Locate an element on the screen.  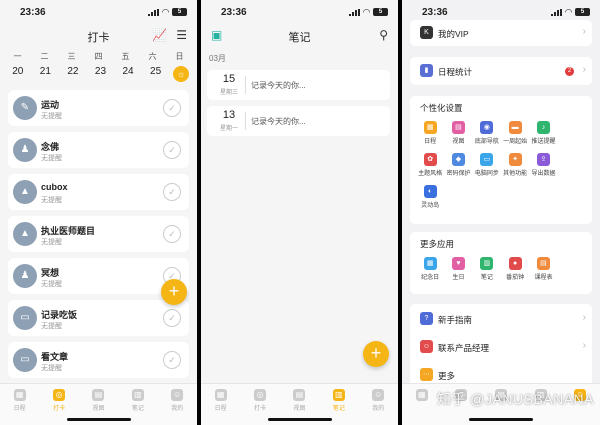
app-timetable: ▤ 课程表 is located at coordinates (543, 269).